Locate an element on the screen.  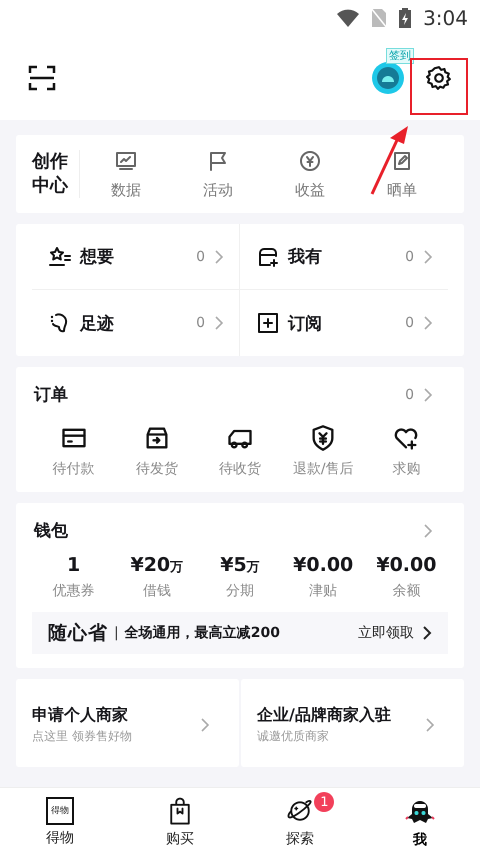
wallet-value: ¥5万 is located at coordinates (240, 565).